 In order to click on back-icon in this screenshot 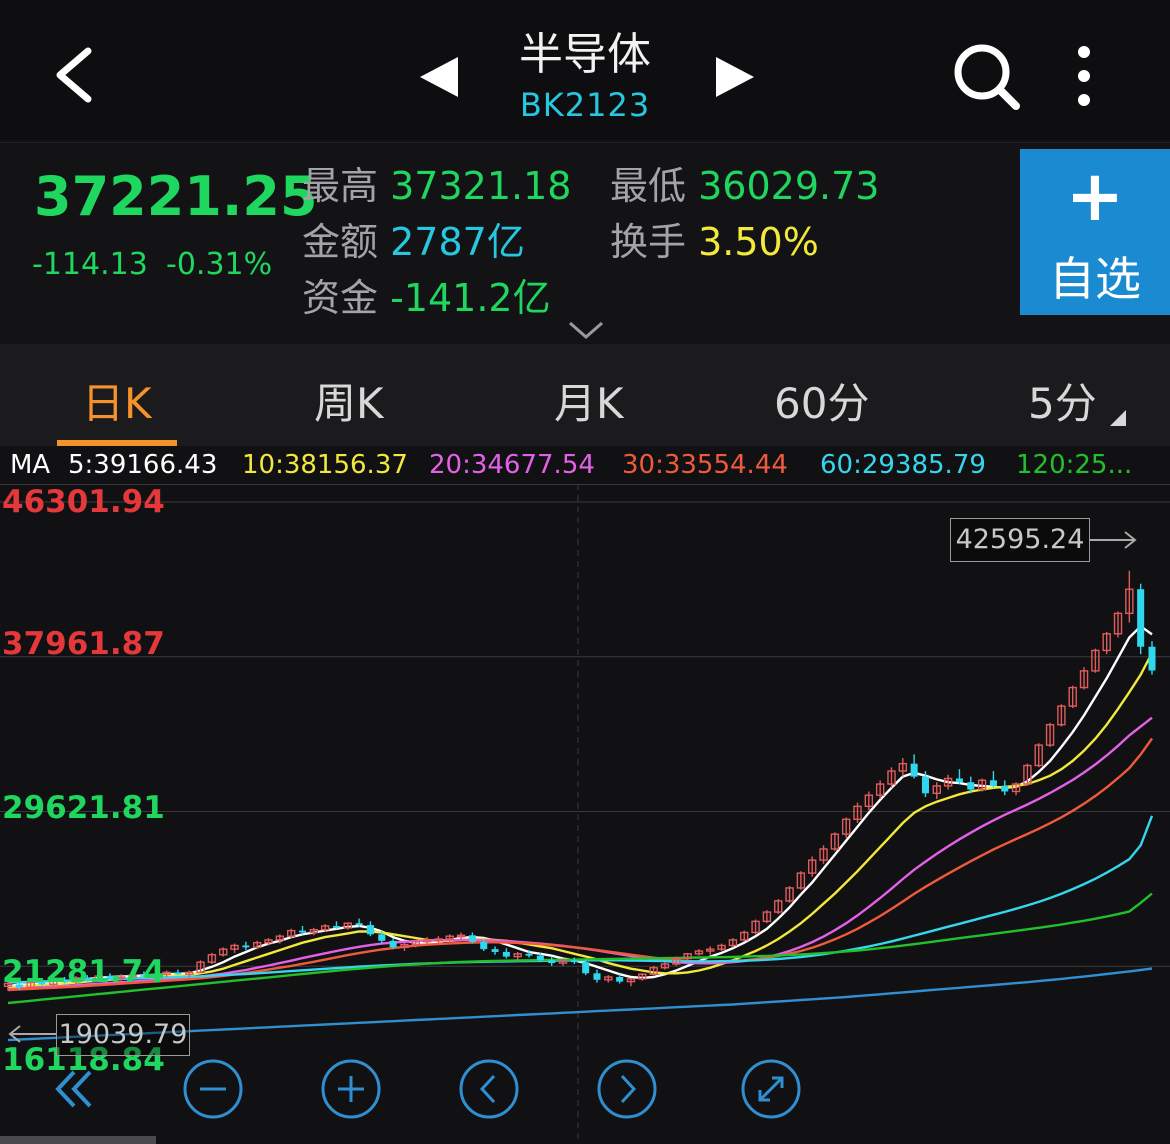, I will do `click(75, 75)`.